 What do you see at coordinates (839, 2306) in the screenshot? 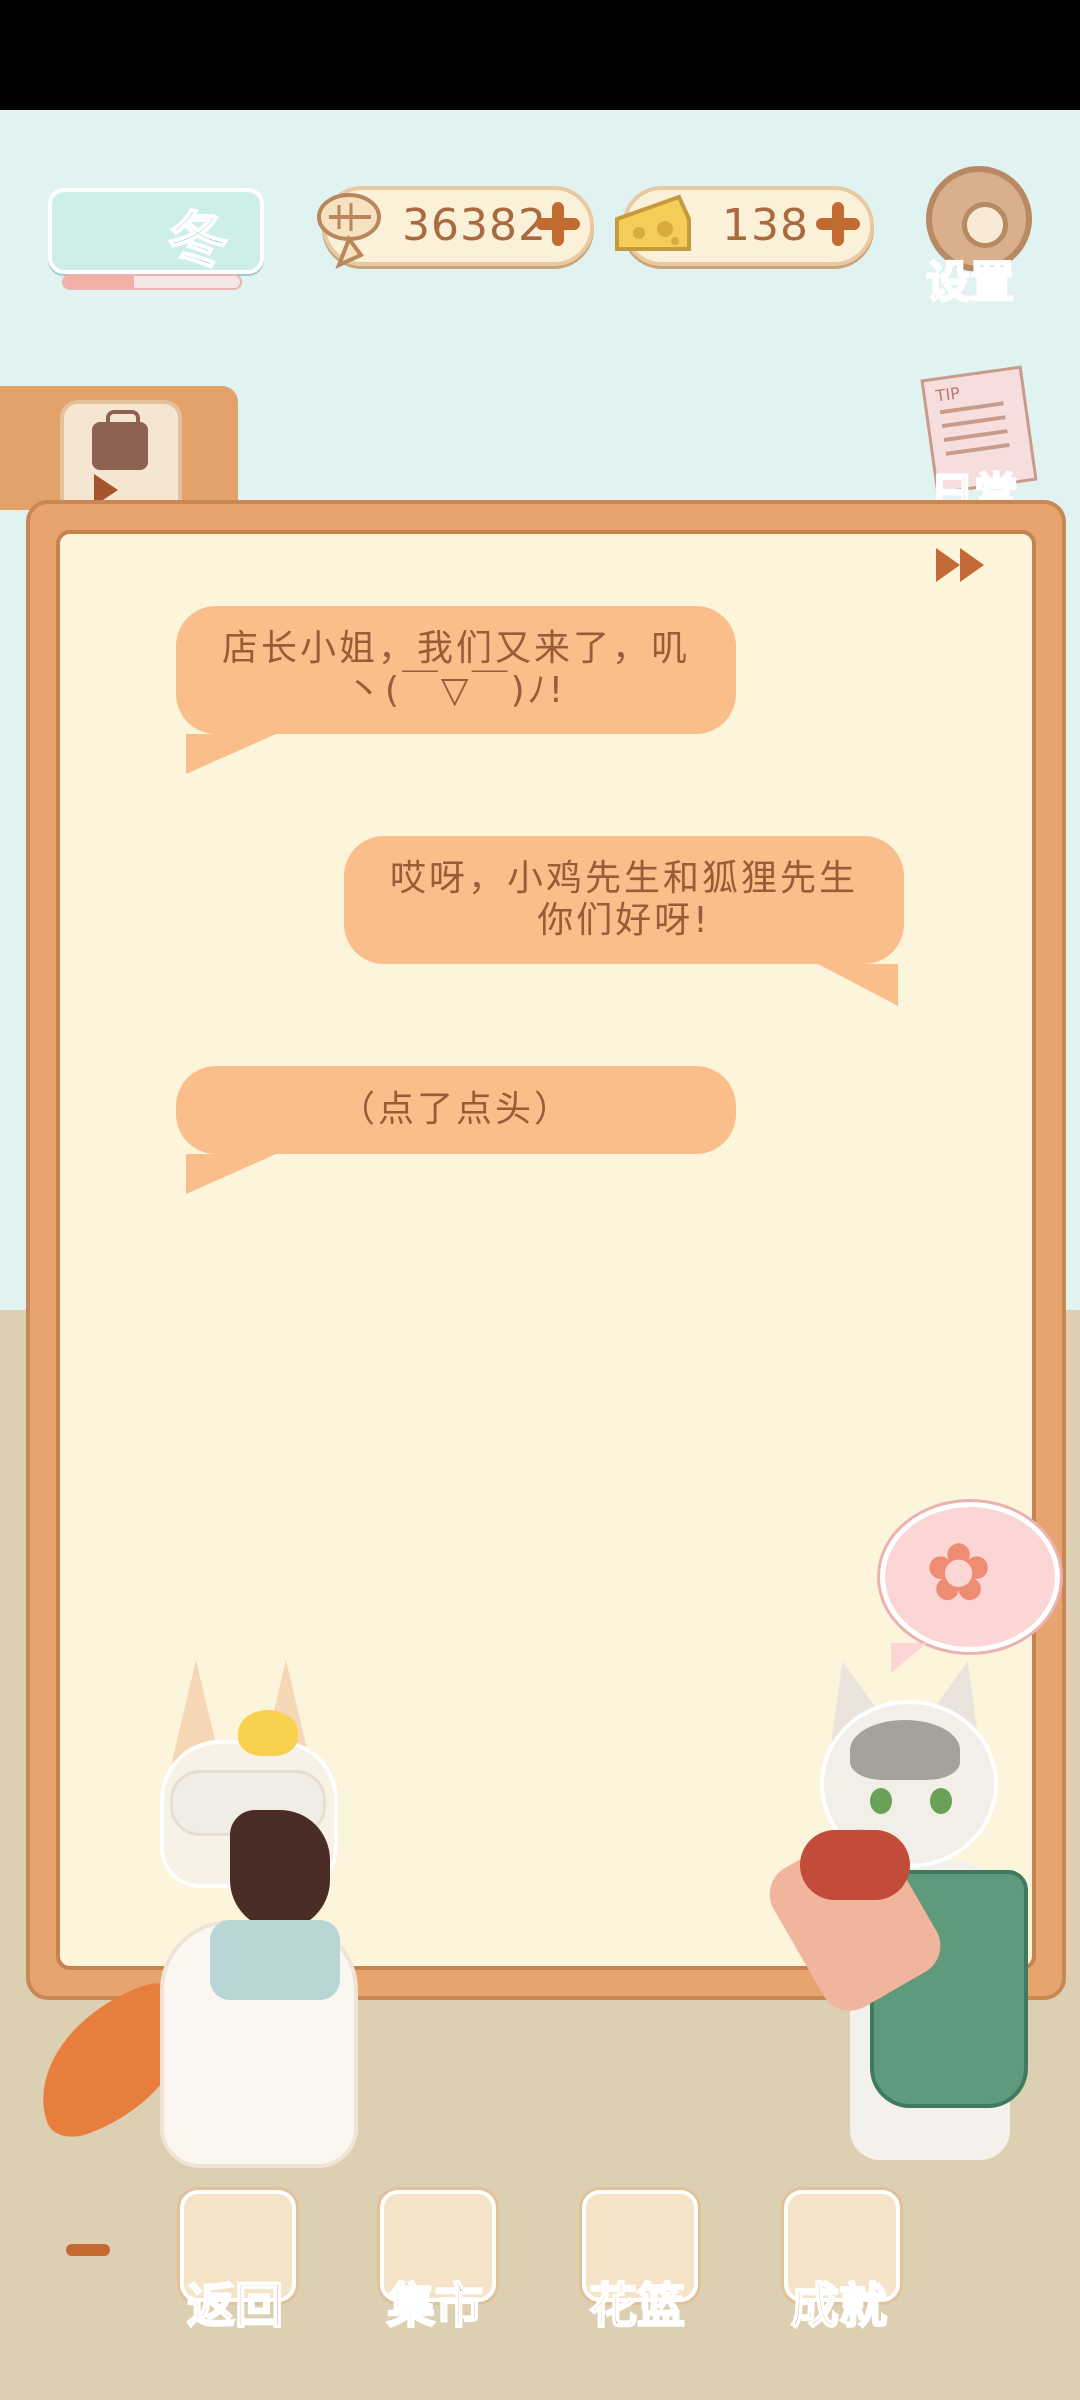
I see `nav-achievements-label: 成就` at bounding box center [839, 2306].